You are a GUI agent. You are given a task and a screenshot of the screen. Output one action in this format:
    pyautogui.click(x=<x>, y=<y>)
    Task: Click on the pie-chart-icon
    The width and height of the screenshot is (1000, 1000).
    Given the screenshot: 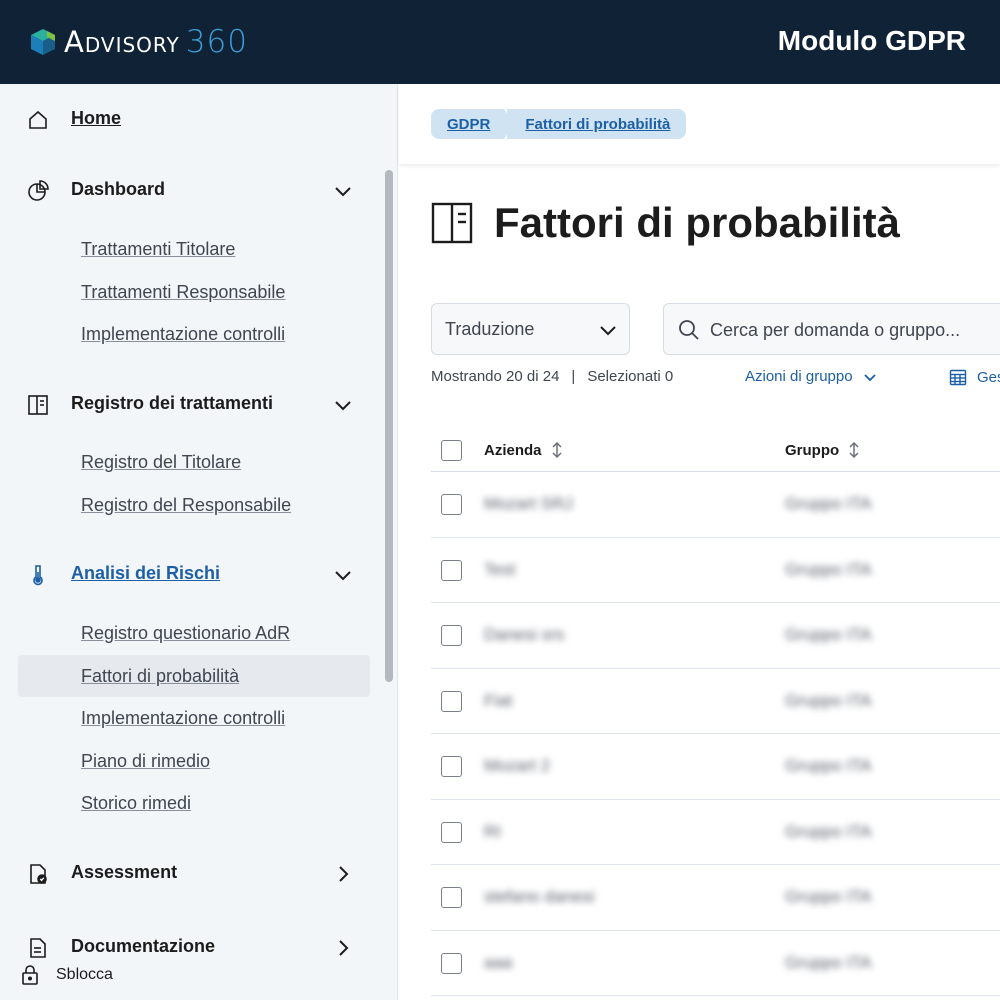 What is the action you would take?
    pyautogui.click(x=38, y=190)
    